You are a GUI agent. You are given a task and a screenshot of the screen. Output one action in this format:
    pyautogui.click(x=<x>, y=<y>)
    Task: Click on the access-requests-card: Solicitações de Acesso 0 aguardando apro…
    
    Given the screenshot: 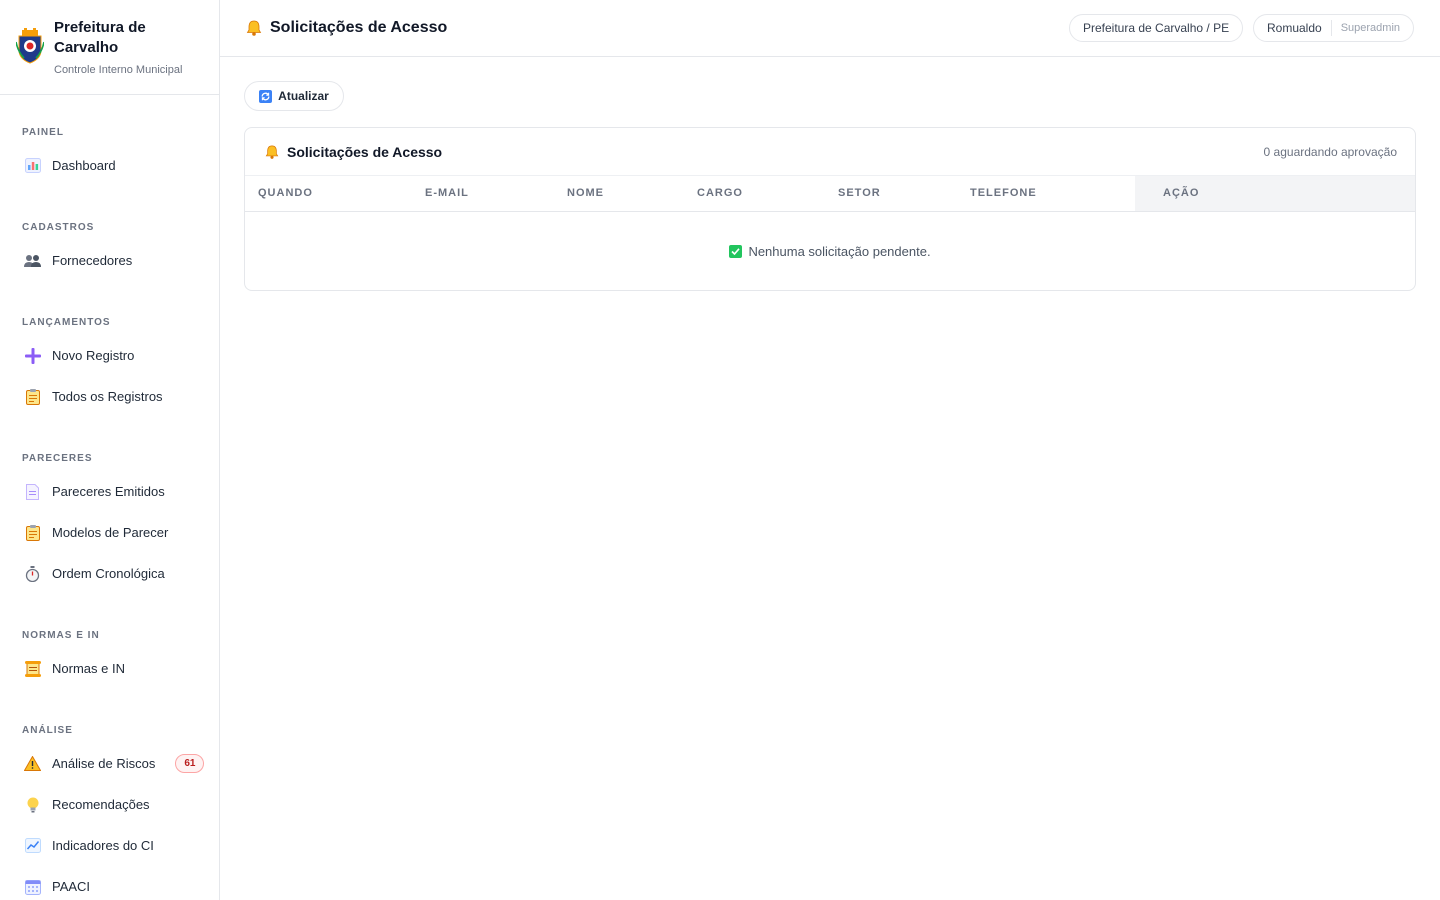 What is the action you would take?
    pyautogui.click(x=830, y=209)
    